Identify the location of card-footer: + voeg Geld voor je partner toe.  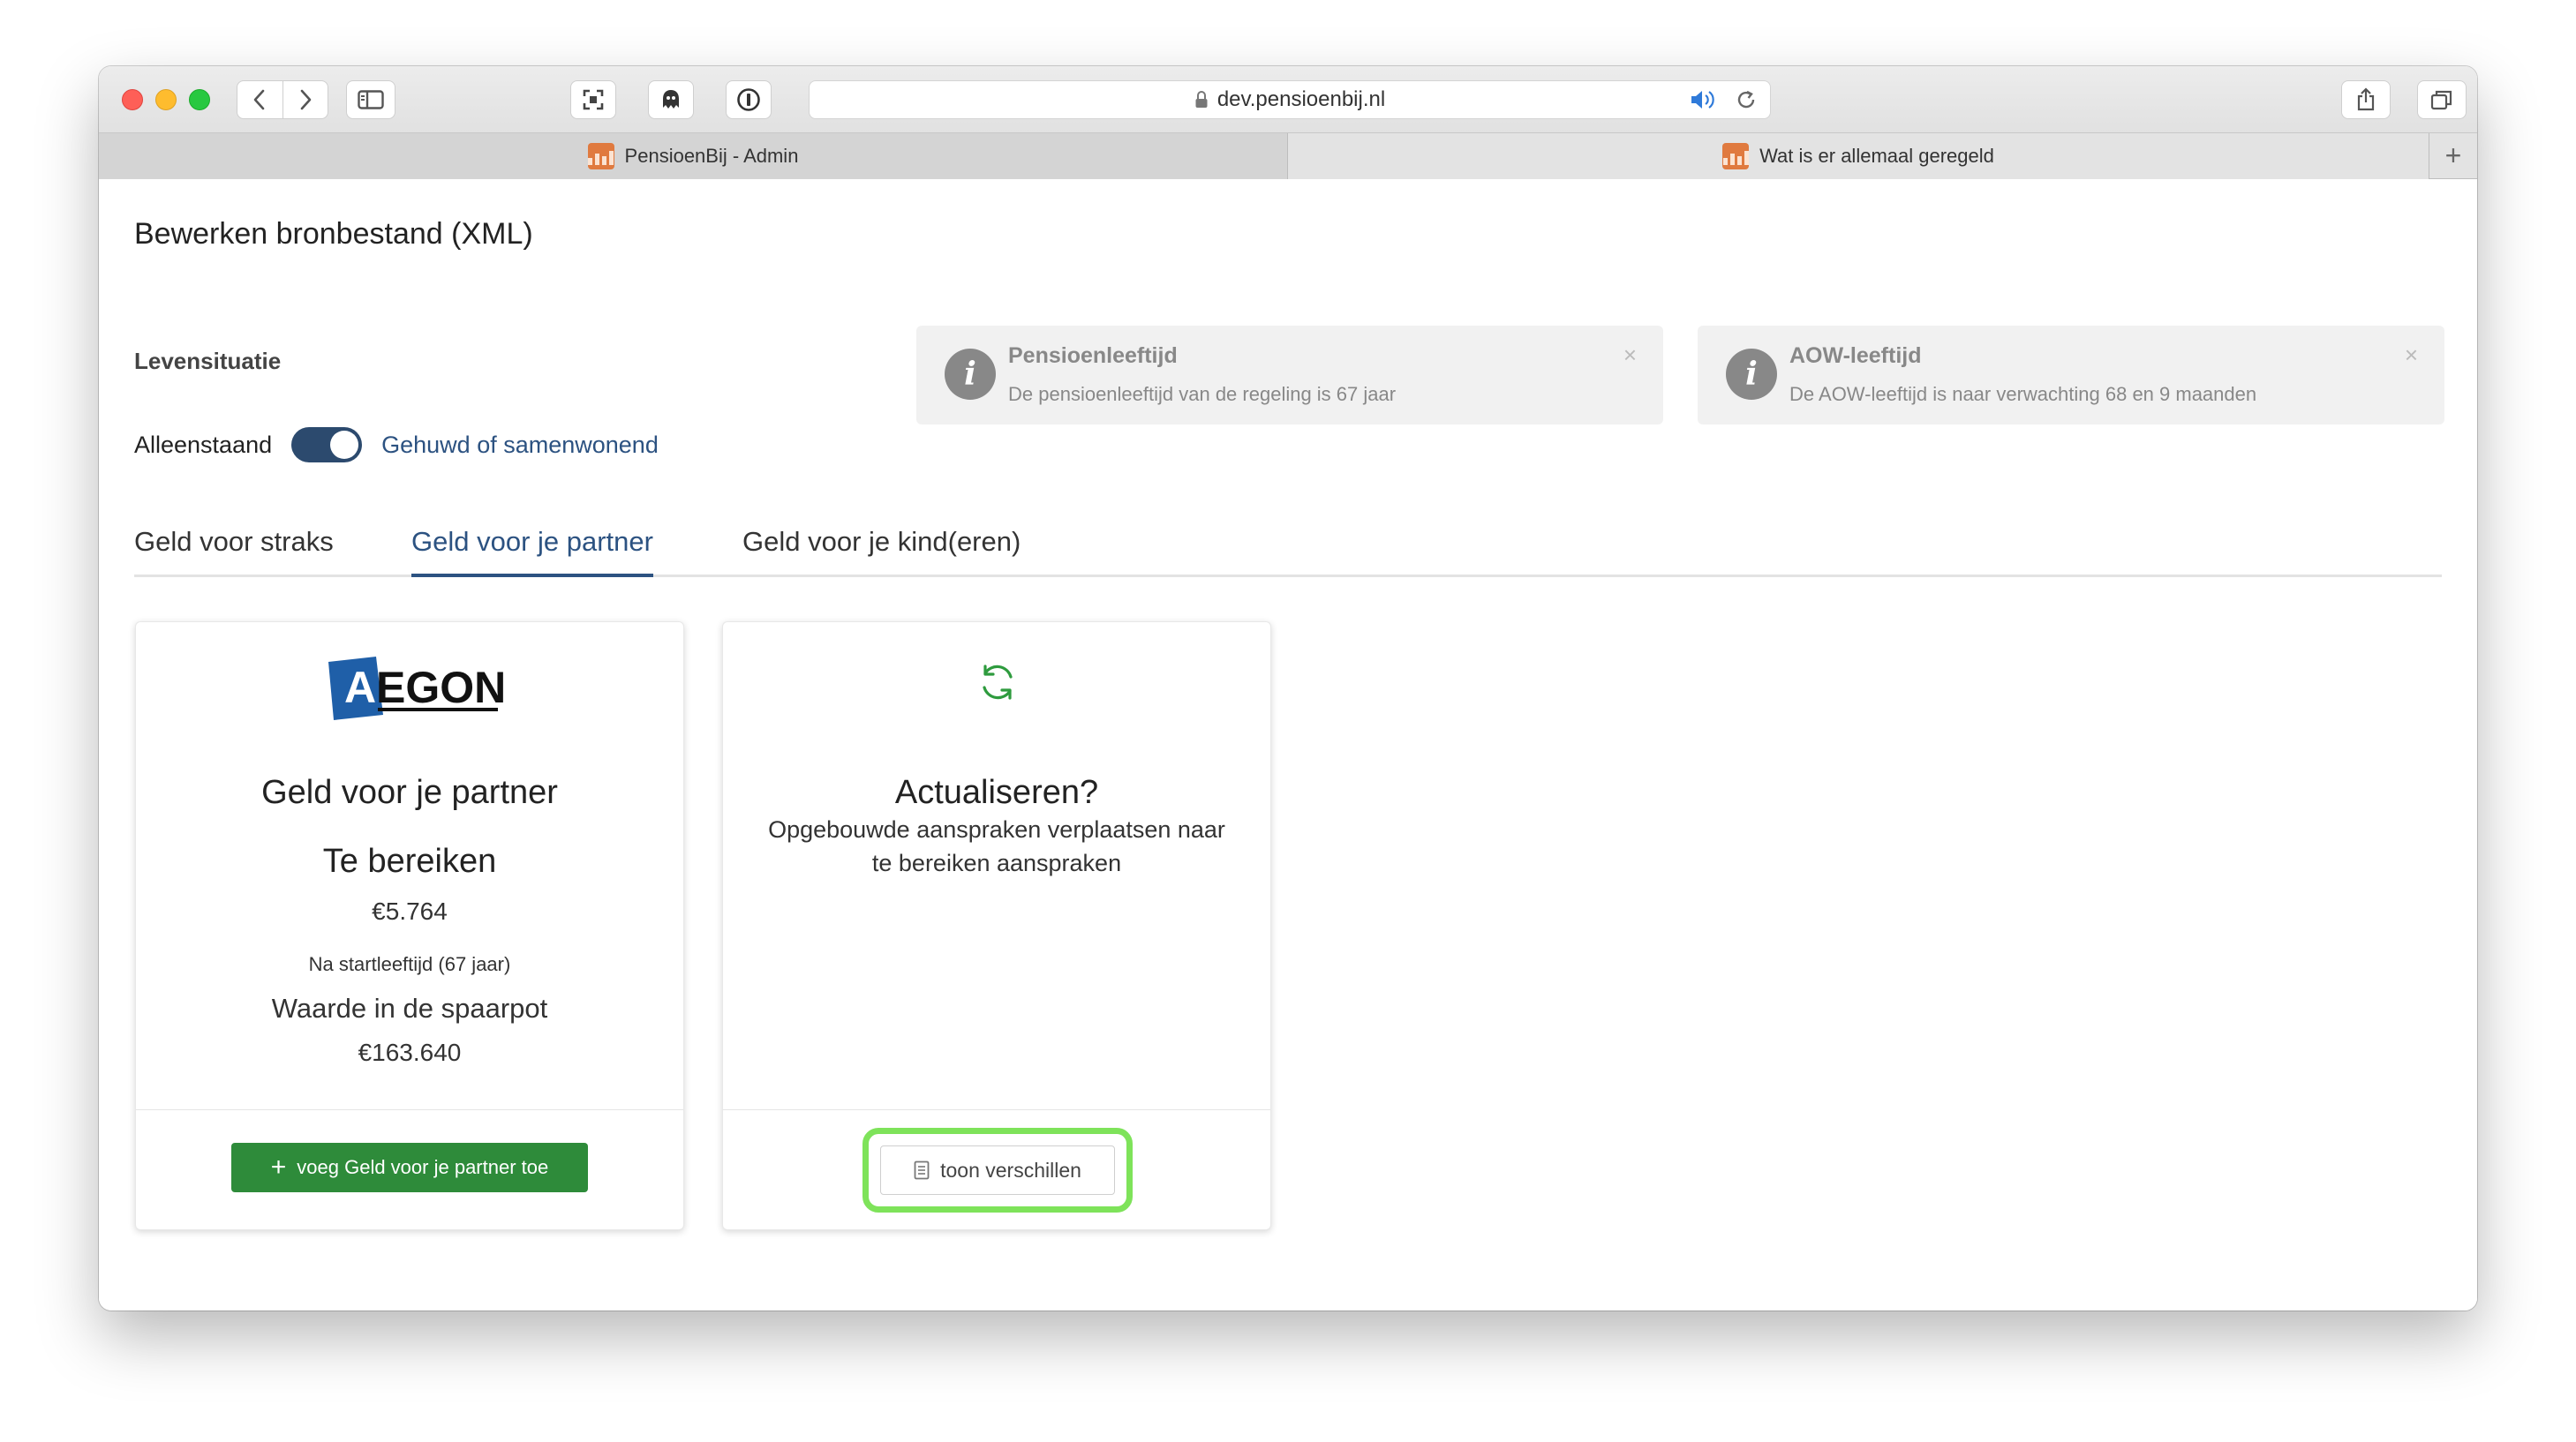
(410, 1169).